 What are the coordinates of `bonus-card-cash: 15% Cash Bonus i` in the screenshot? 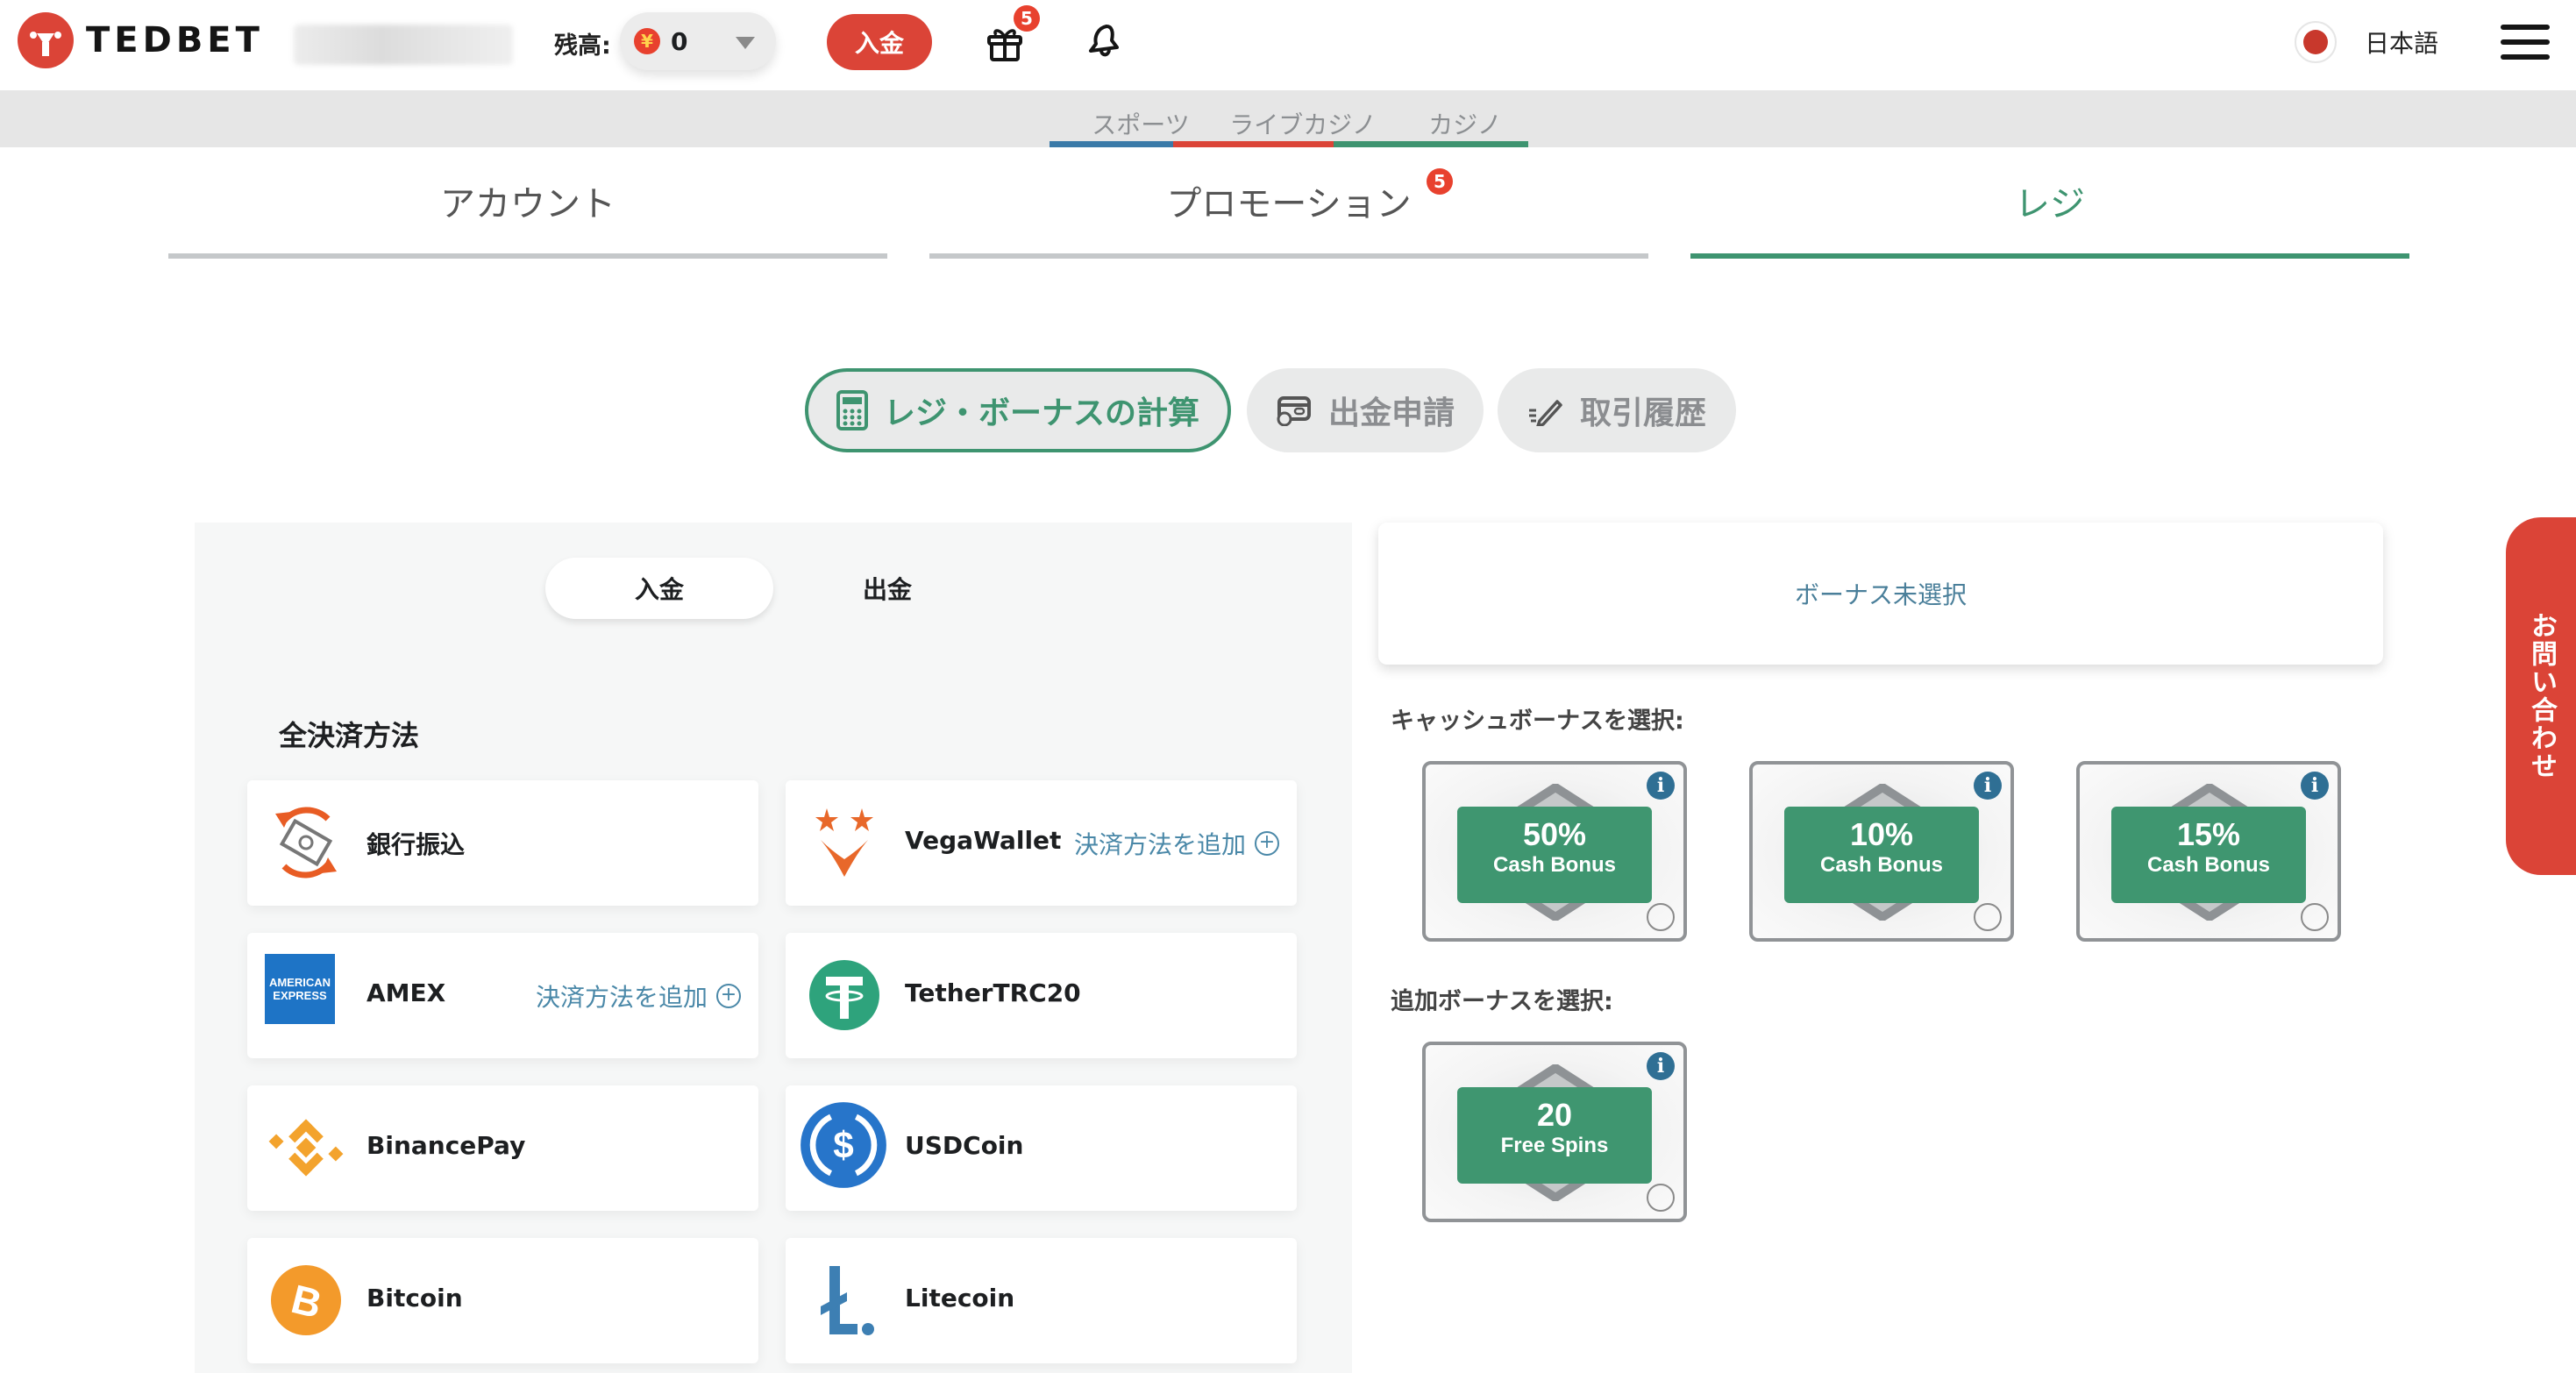 It's located at (2208, 851).